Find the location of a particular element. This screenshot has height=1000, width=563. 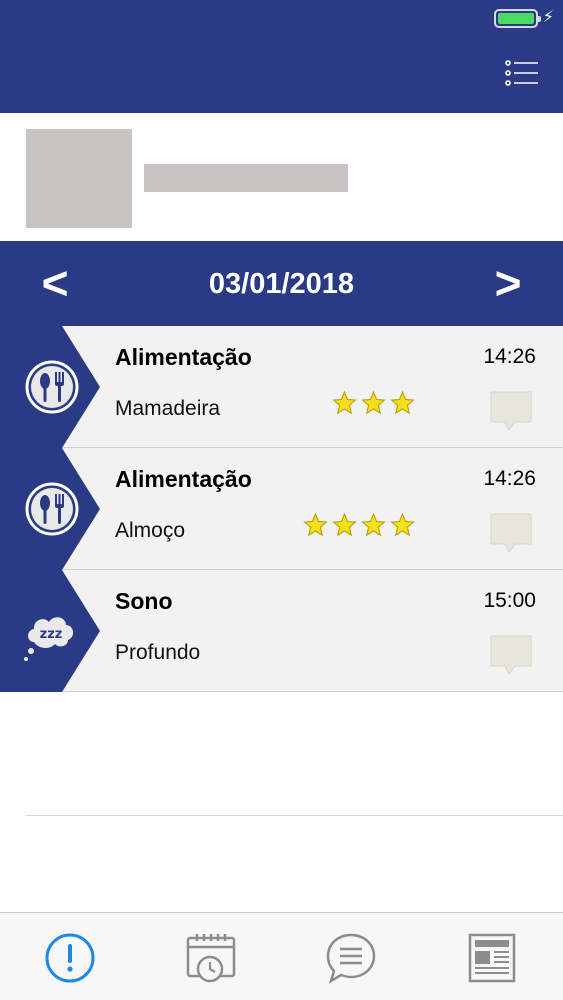

avatar is located at coordinates (79, 178).